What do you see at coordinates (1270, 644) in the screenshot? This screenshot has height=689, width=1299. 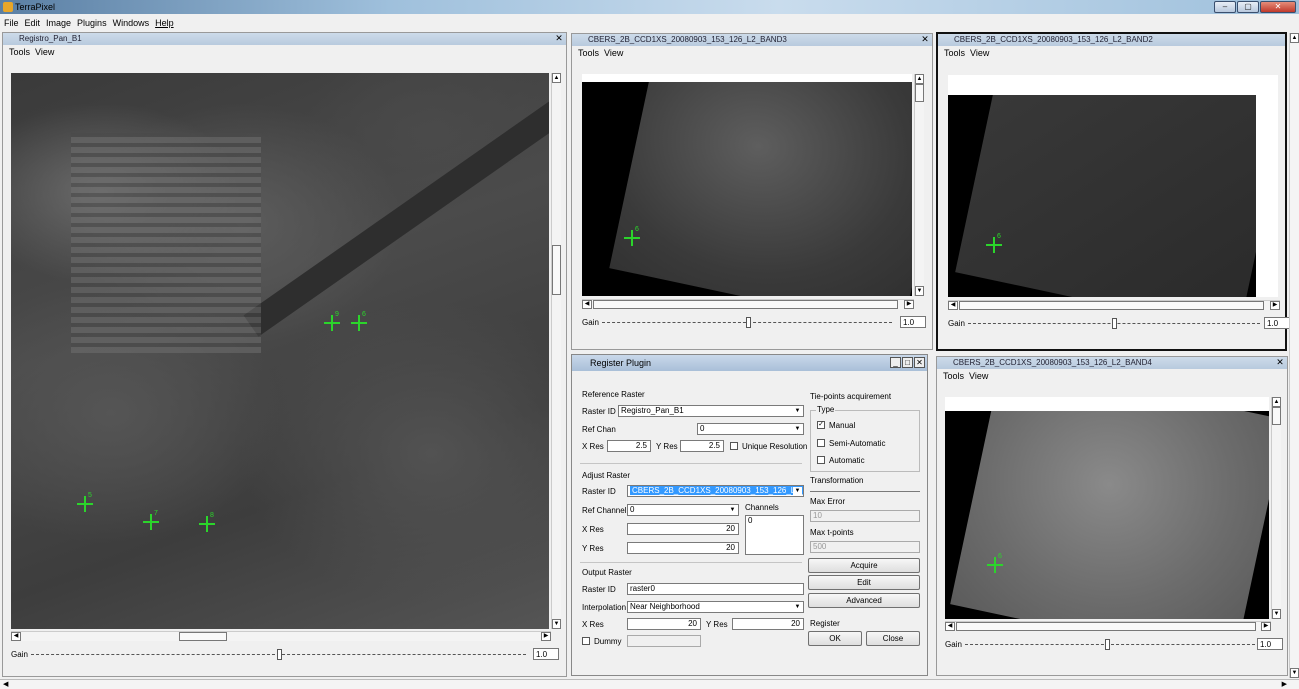 I see `band4-gain-value: 1.0` at bounding box center [1270, 644].